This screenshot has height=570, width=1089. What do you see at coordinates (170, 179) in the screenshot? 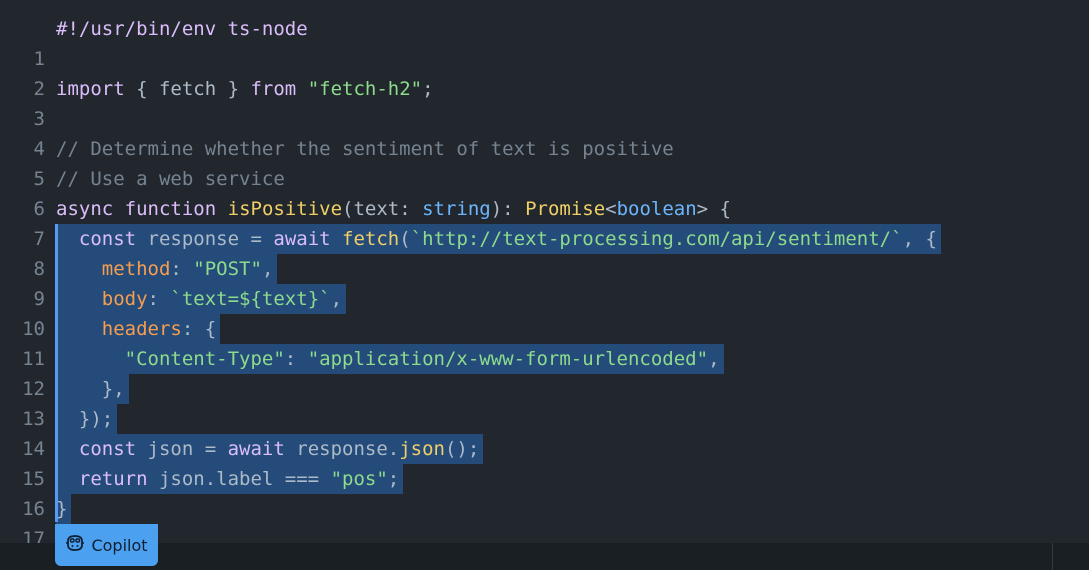
I see `comment: // Use a web service` at bounding box center [170, 179].